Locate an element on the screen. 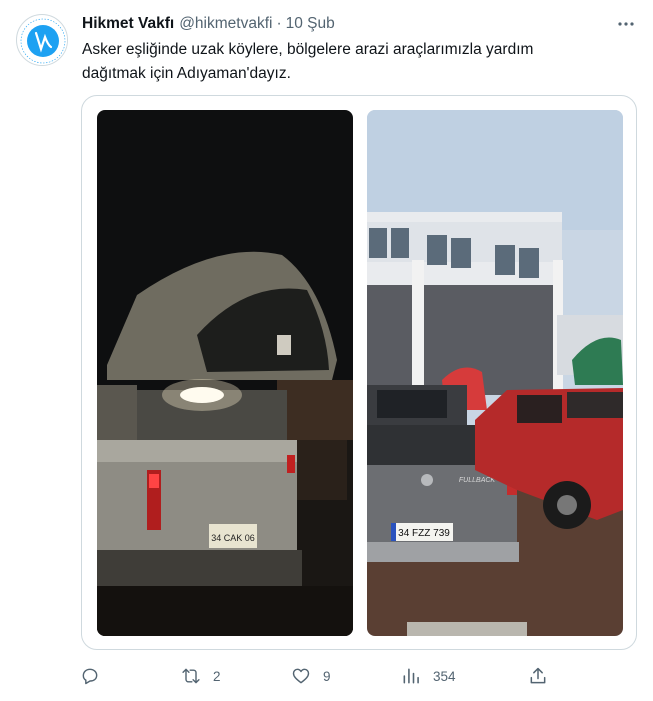 The height and width of the screenshot is (701, 653). retweet-icon is located at coordinates (191, 676).